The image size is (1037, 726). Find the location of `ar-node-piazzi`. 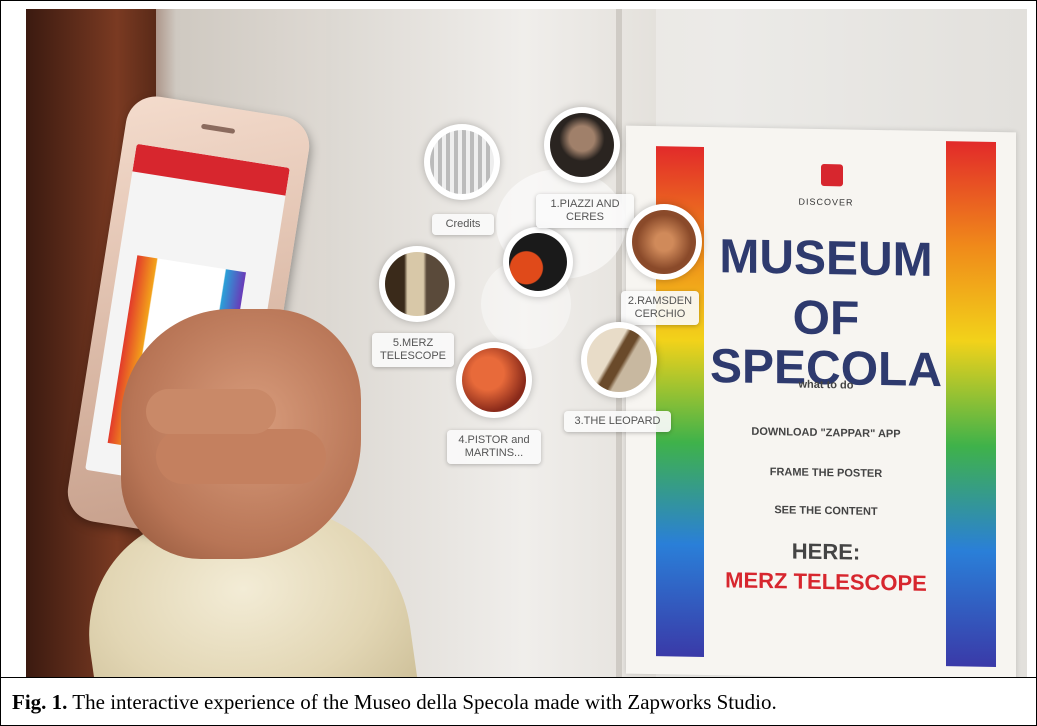

ar-node-piazzi is located at coordinates (582, 145).